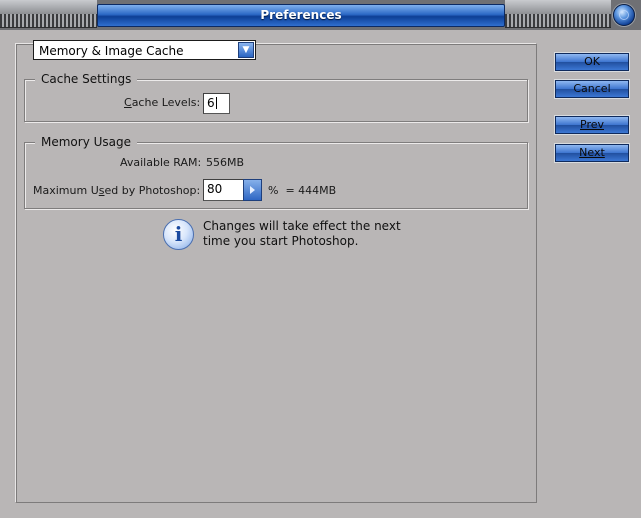  I want to click on available-ram-value: 556MB, so click(225, 162).